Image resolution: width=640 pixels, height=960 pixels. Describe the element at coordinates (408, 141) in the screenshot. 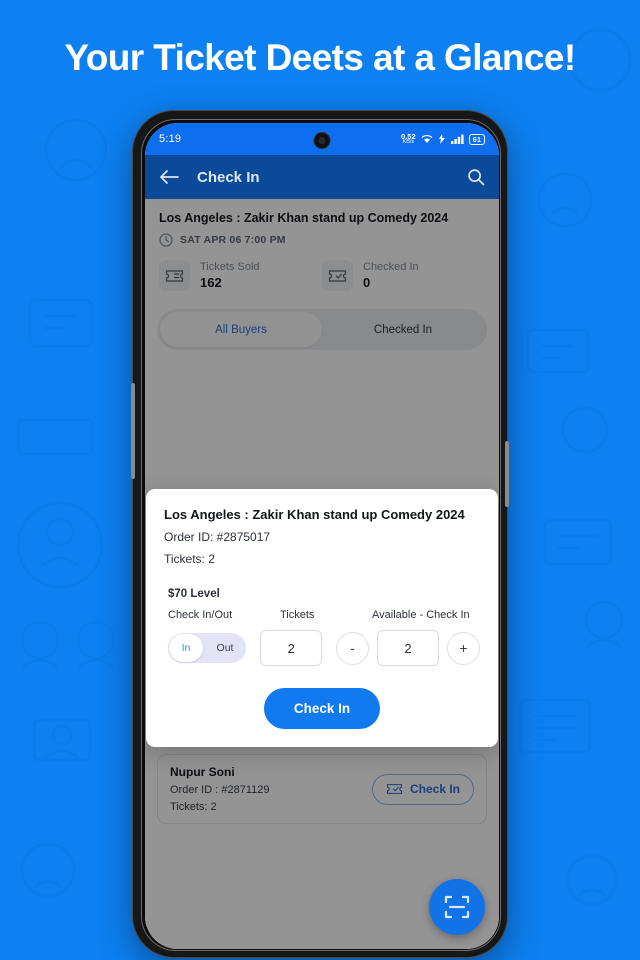

I see `network-speed-unit: KB/s` at that location.